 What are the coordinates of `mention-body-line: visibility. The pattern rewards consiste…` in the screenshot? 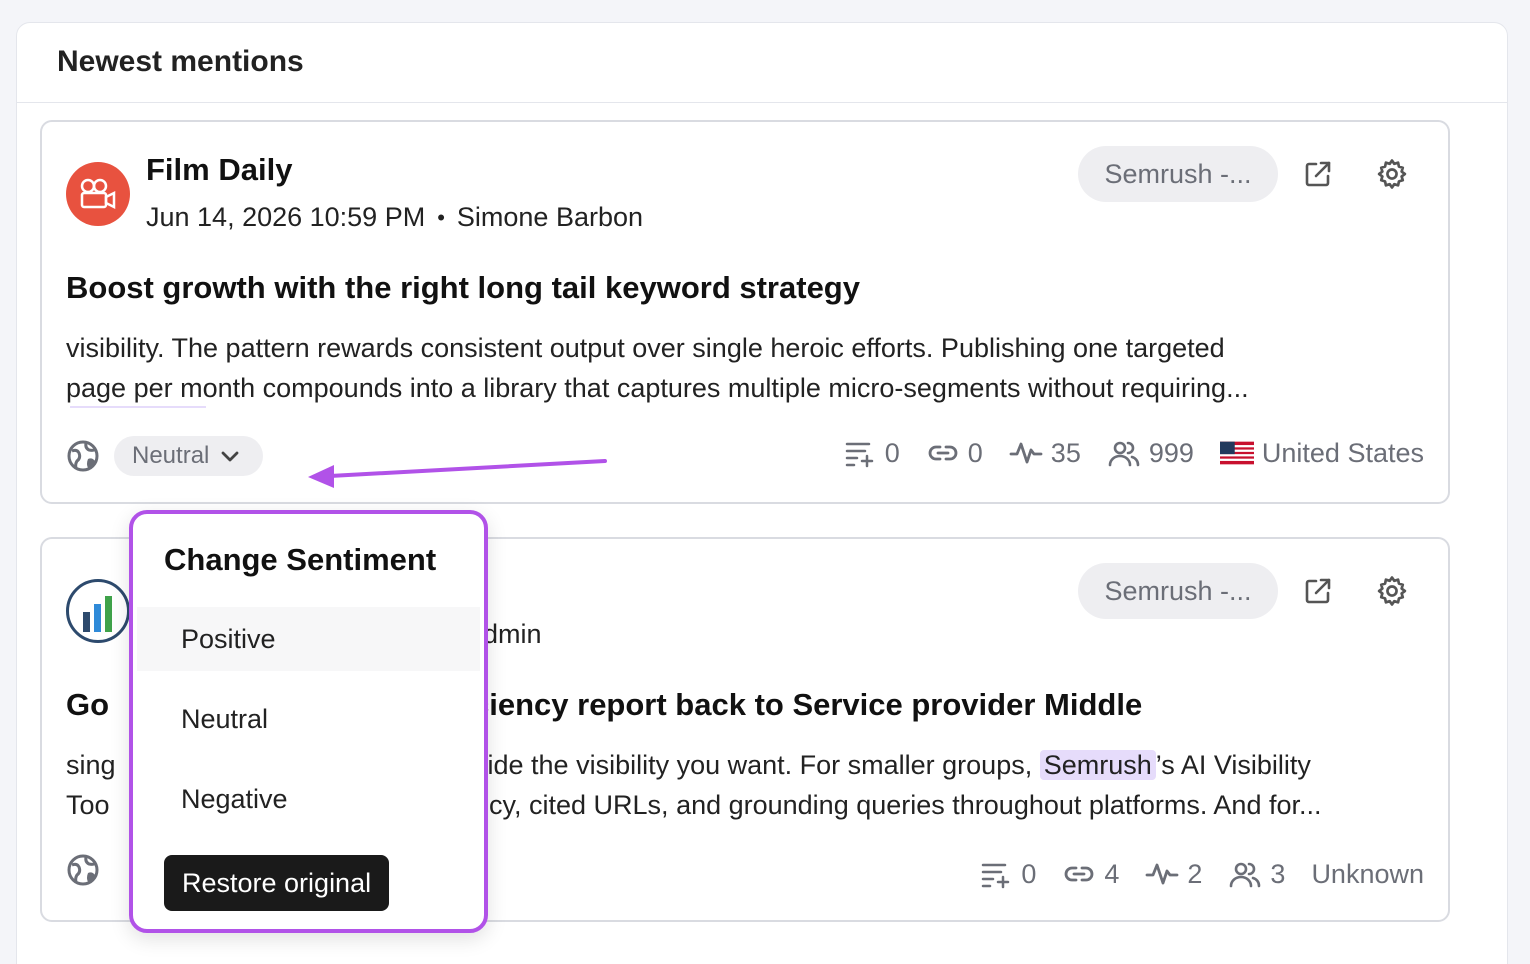 It's located at (645, 348).